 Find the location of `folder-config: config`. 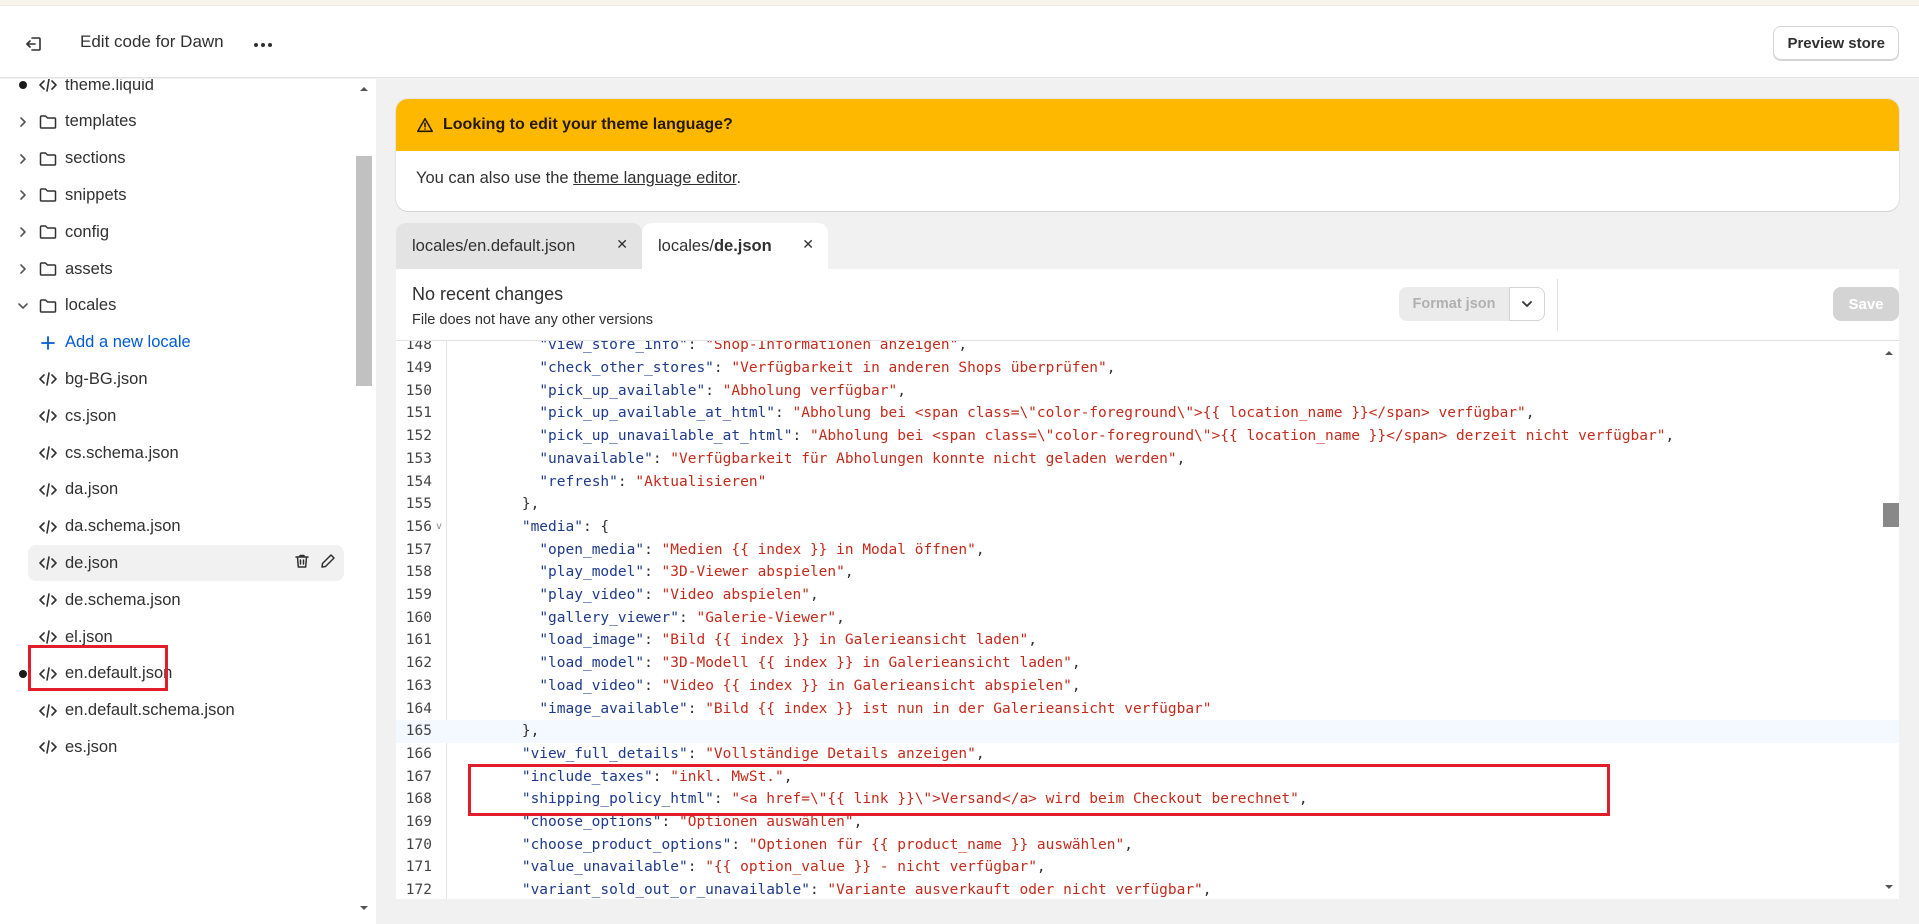

folder-config: config is located at coordinates (175, 232).